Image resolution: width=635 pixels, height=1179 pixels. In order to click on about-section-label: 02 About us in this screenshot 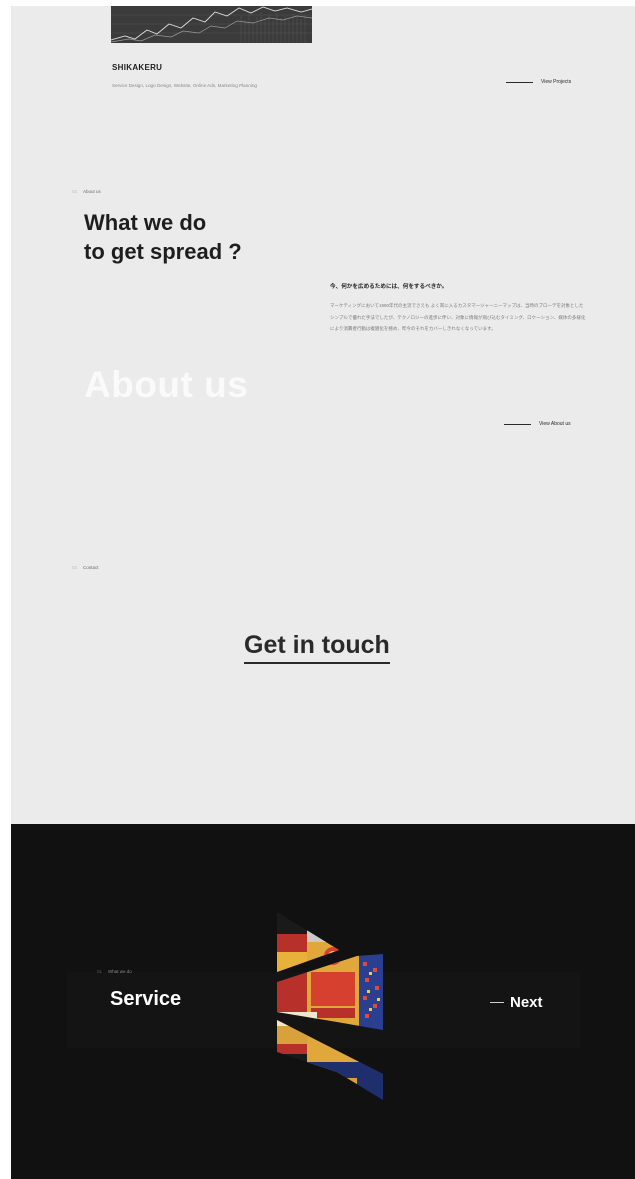, I will do `click(86, 191)`.